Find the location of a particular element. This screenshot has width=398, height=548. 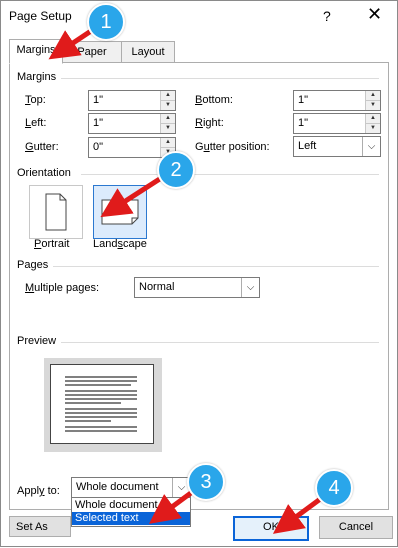

callout-3: 3 is located at coordinates (206, 482).